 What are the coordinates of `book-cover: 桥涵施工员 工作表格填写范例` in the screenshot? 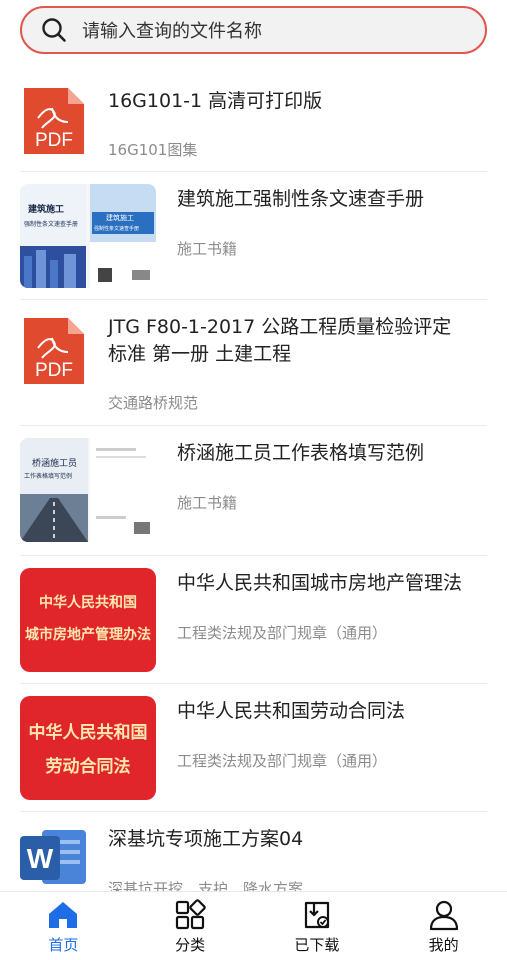 It's located at (88, 490).